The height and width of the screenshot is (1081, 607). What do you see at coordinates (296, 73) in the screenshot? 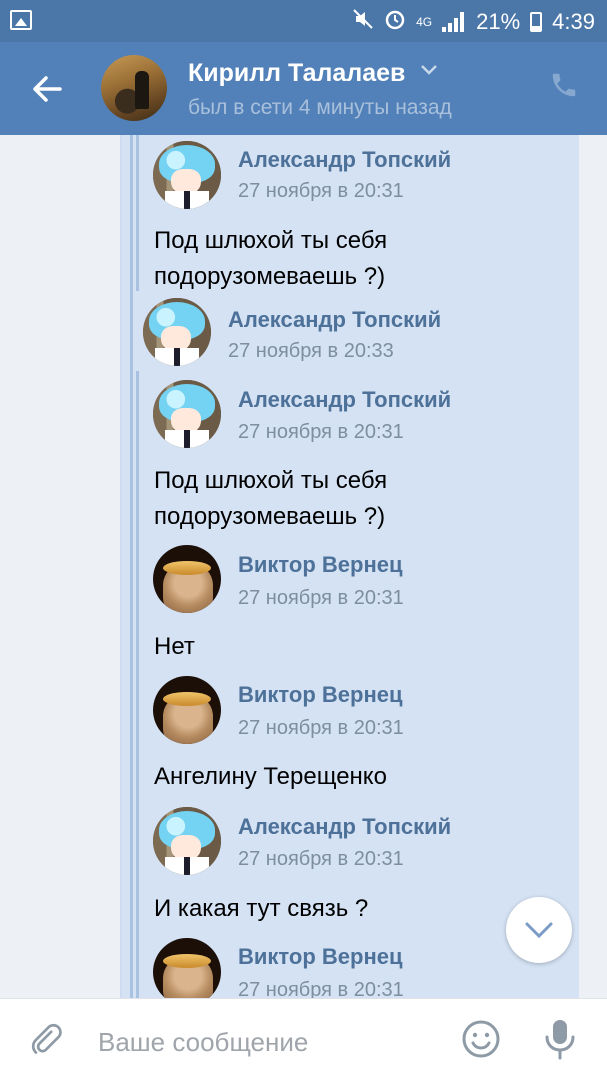
I see `contact-name: Кирилл Талалаев` at bounding box center [296, 73].